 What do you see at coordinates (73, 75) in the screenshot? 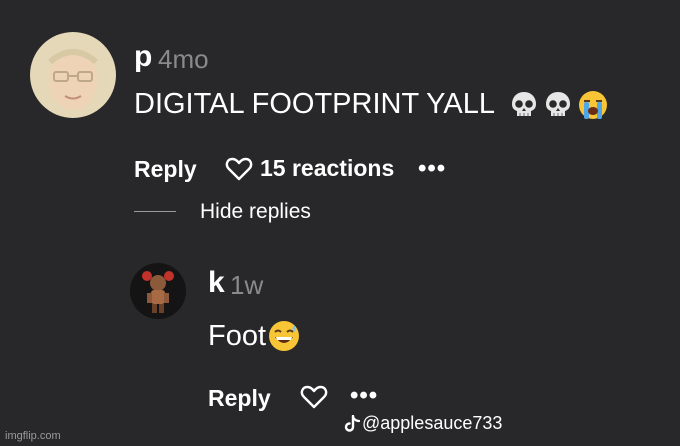
I see `commenter-avatar` at bounding box center [73, 75].